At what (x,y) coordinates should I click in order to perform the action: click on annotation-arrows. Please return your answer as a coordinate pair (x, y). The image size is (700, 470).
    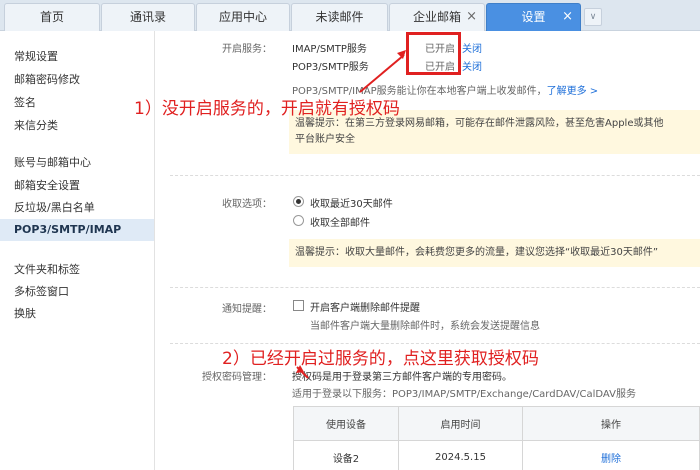
    Looking at the image, I should click on (351, 214).